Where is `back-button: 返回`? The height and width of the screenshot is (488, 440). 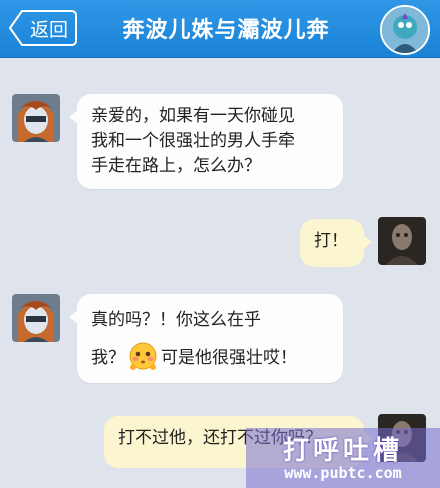 back-button: 返回 is located at coordinates (43, 28).